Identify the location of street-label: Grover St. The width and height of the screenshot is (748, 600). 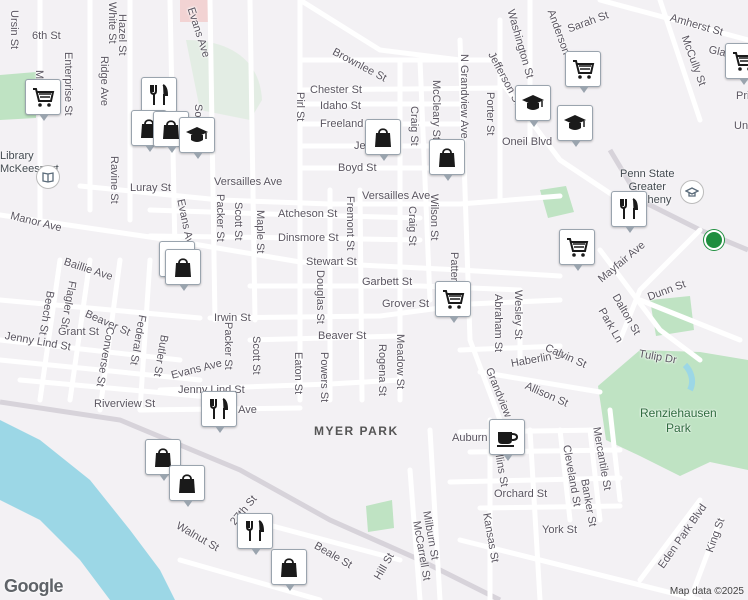
(406, 304).